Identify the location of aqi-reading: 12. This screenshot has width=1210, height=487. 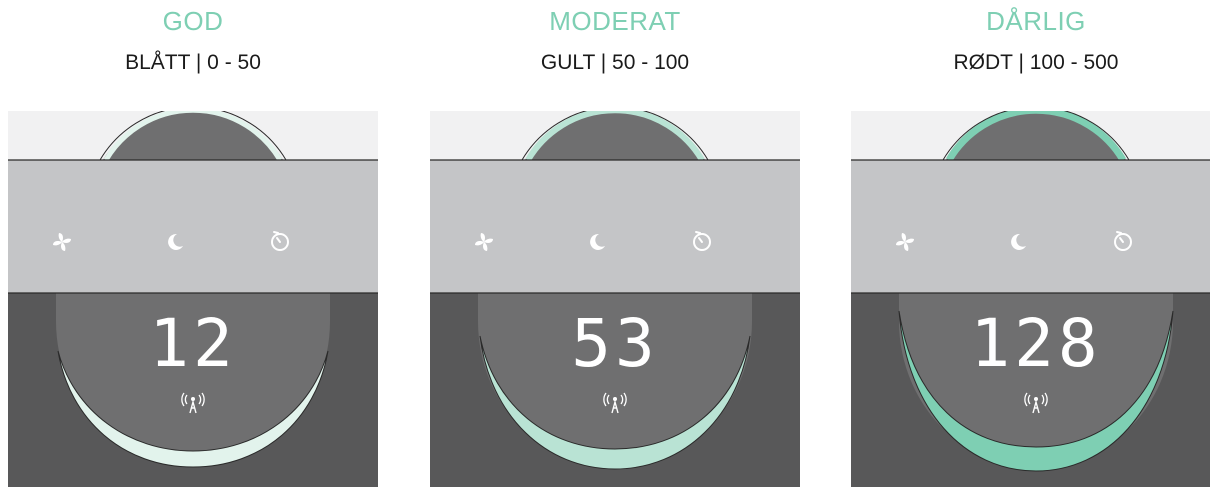
(192, 343).